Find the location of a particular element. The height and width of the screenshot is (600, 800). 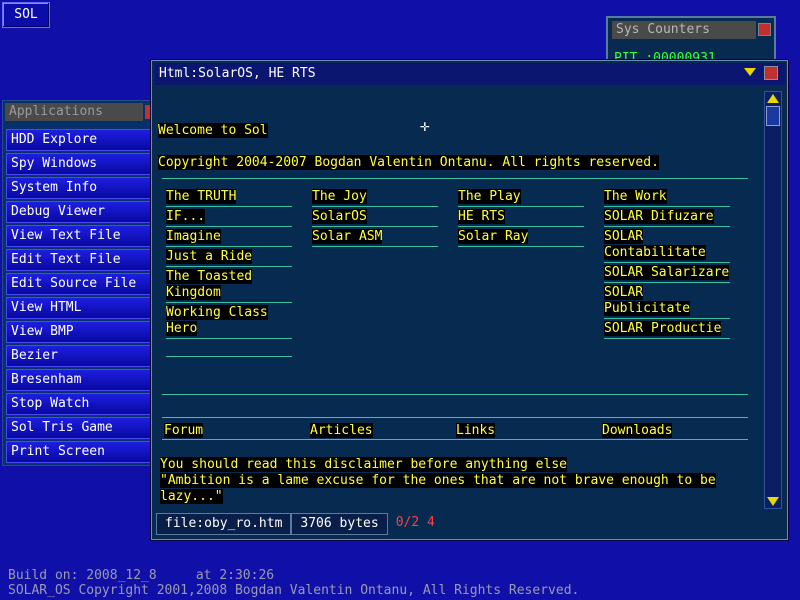

app-print-screen: Print Screen is located at coordinates (80, 452).